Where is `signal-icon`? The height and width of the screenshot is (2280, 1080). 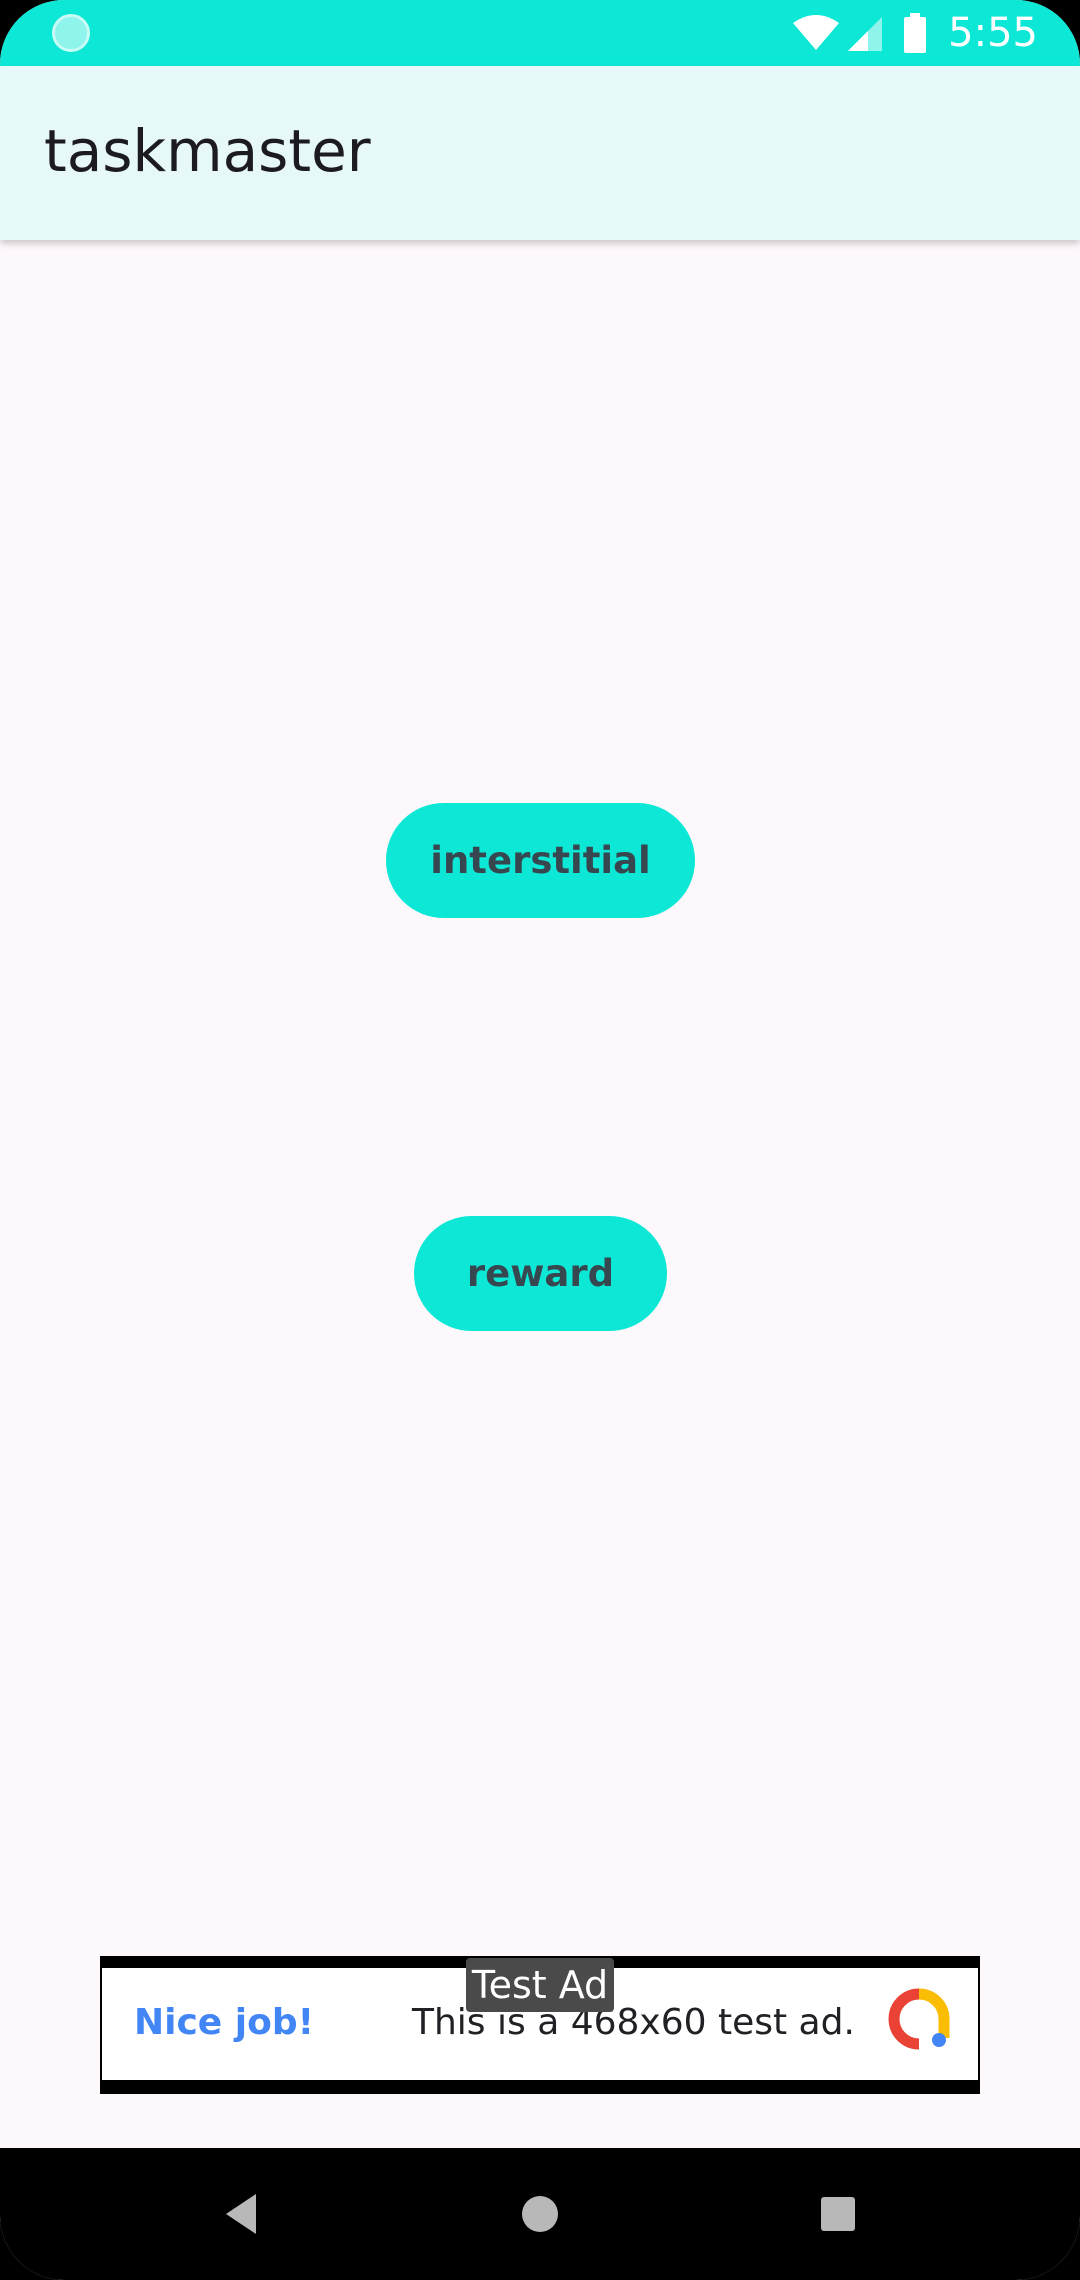 signal-icon is located at coordinates (865, 34).